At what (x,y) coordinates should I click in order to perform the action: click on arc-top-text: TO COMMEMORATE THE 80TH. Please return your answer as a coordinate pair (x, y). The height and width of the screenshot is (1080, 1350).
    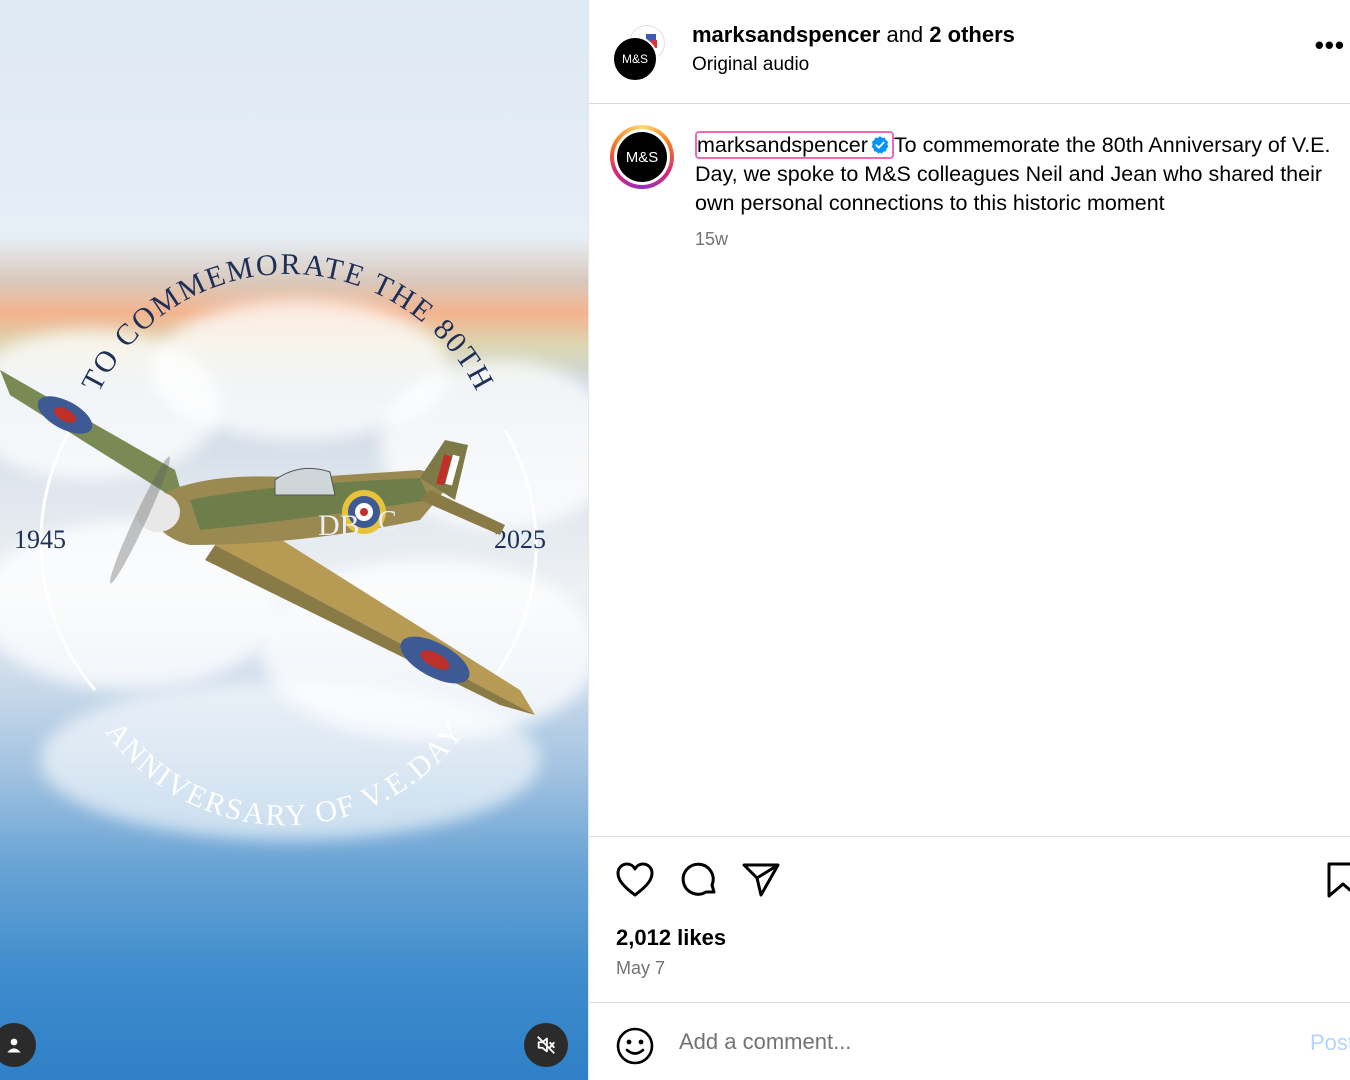
    Looking at the image, I should click on (287, 322).